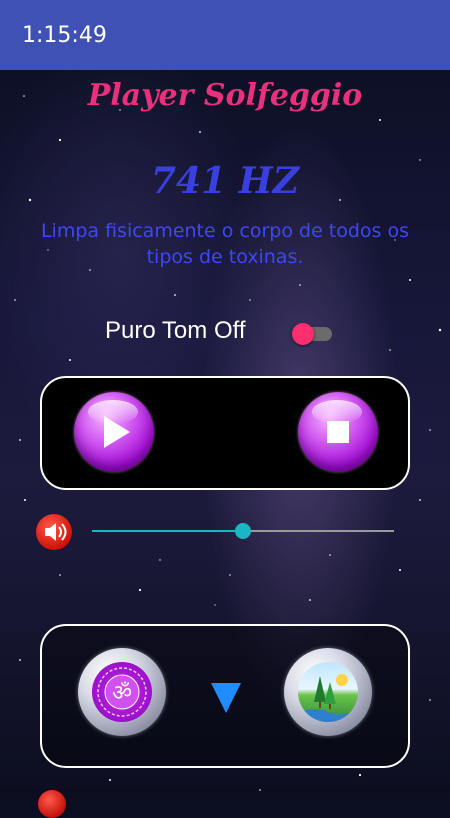 This screenshot has height=818, width=450. I want to click on play-button, so click(114, 432).